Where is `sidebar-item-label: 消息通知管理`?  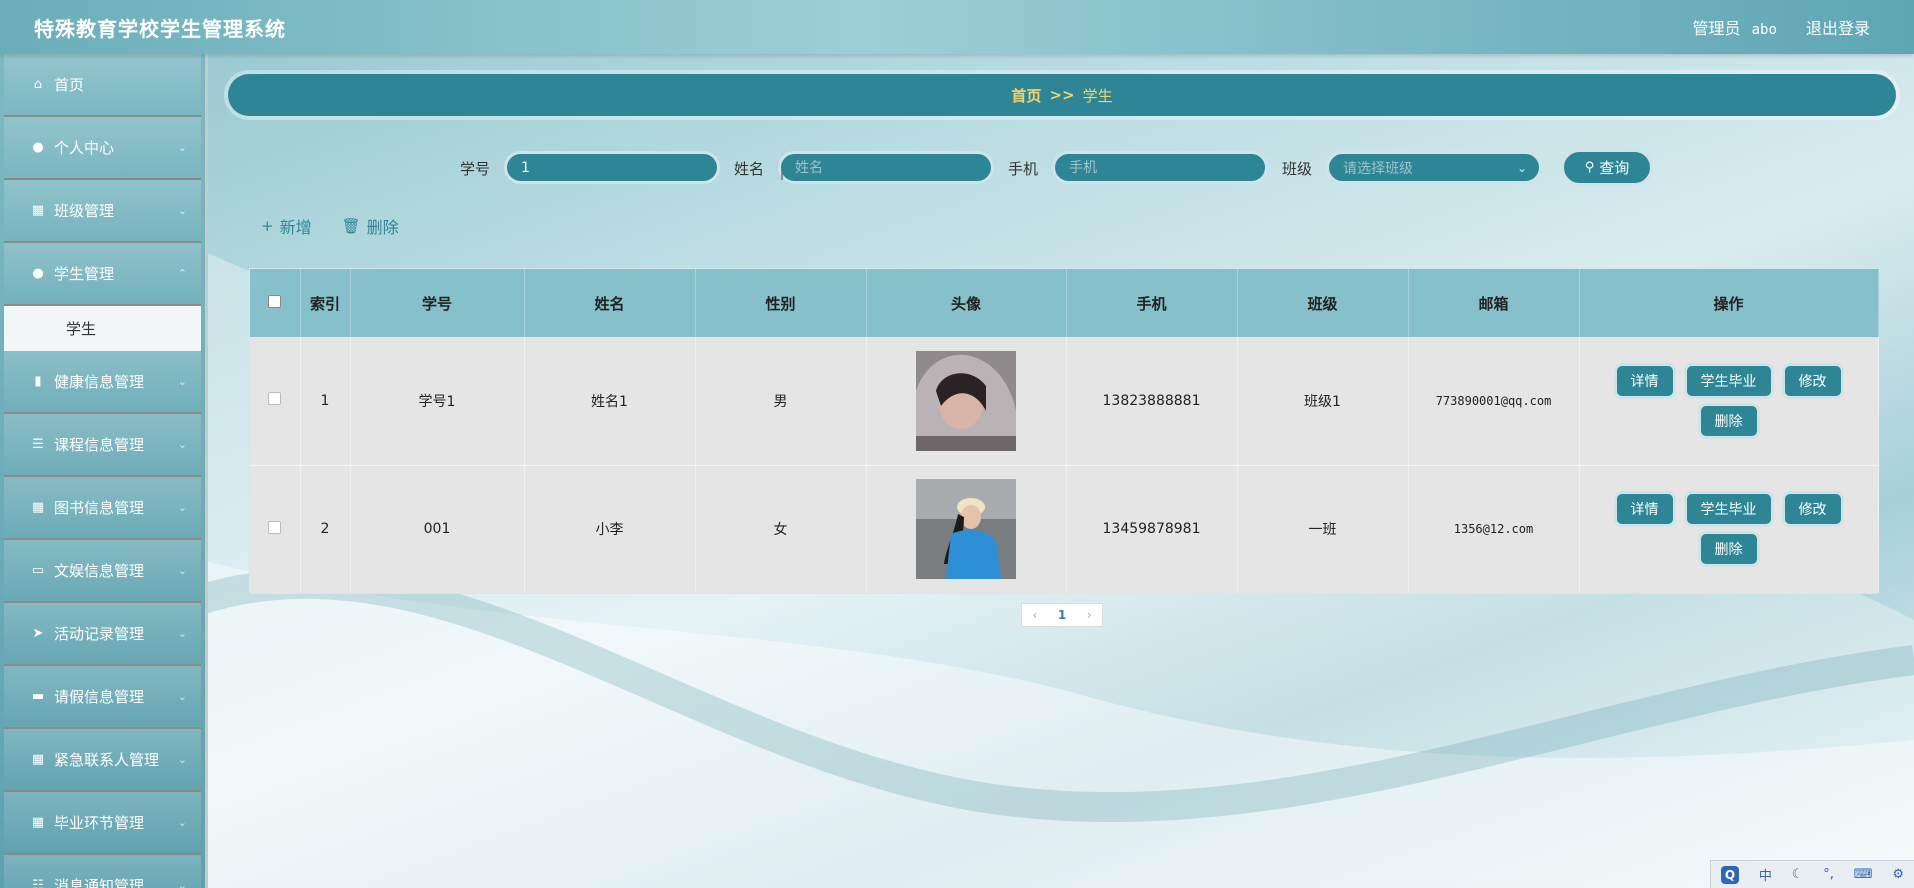
sidebar-item-label: 消息通知管理 is located at coordinates (99, 882).